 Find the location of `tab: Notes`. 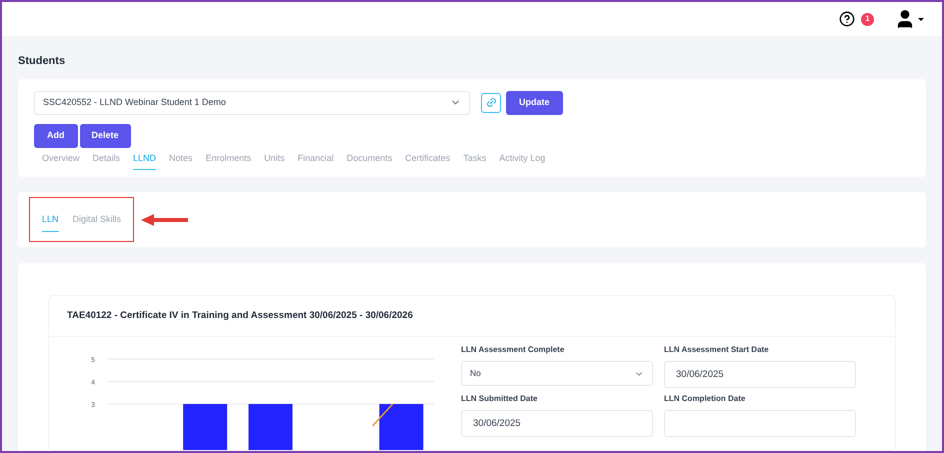

tab: Notes is located at coordinates (181, 161).